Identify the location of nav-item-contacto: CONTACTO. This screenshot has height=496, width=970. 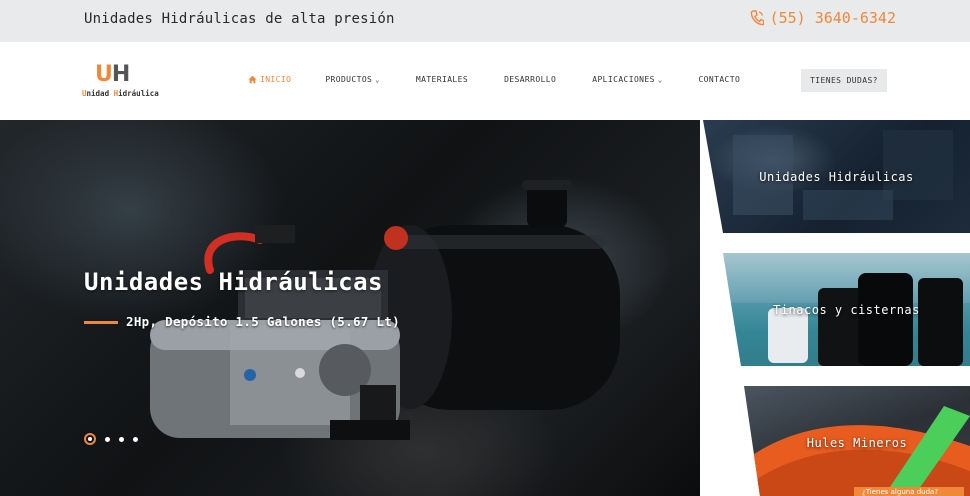
(719, 79).